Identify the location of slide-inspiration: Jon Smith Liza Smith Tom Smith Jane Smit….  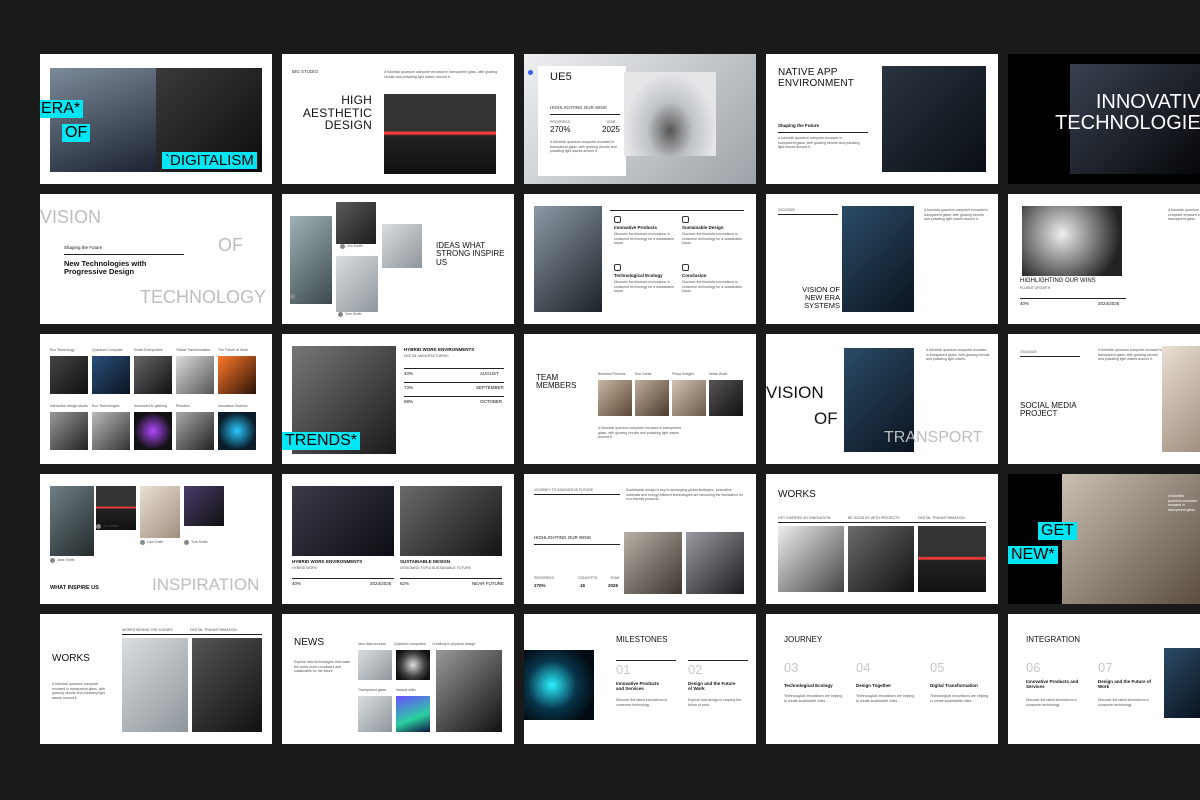
(156, 539).